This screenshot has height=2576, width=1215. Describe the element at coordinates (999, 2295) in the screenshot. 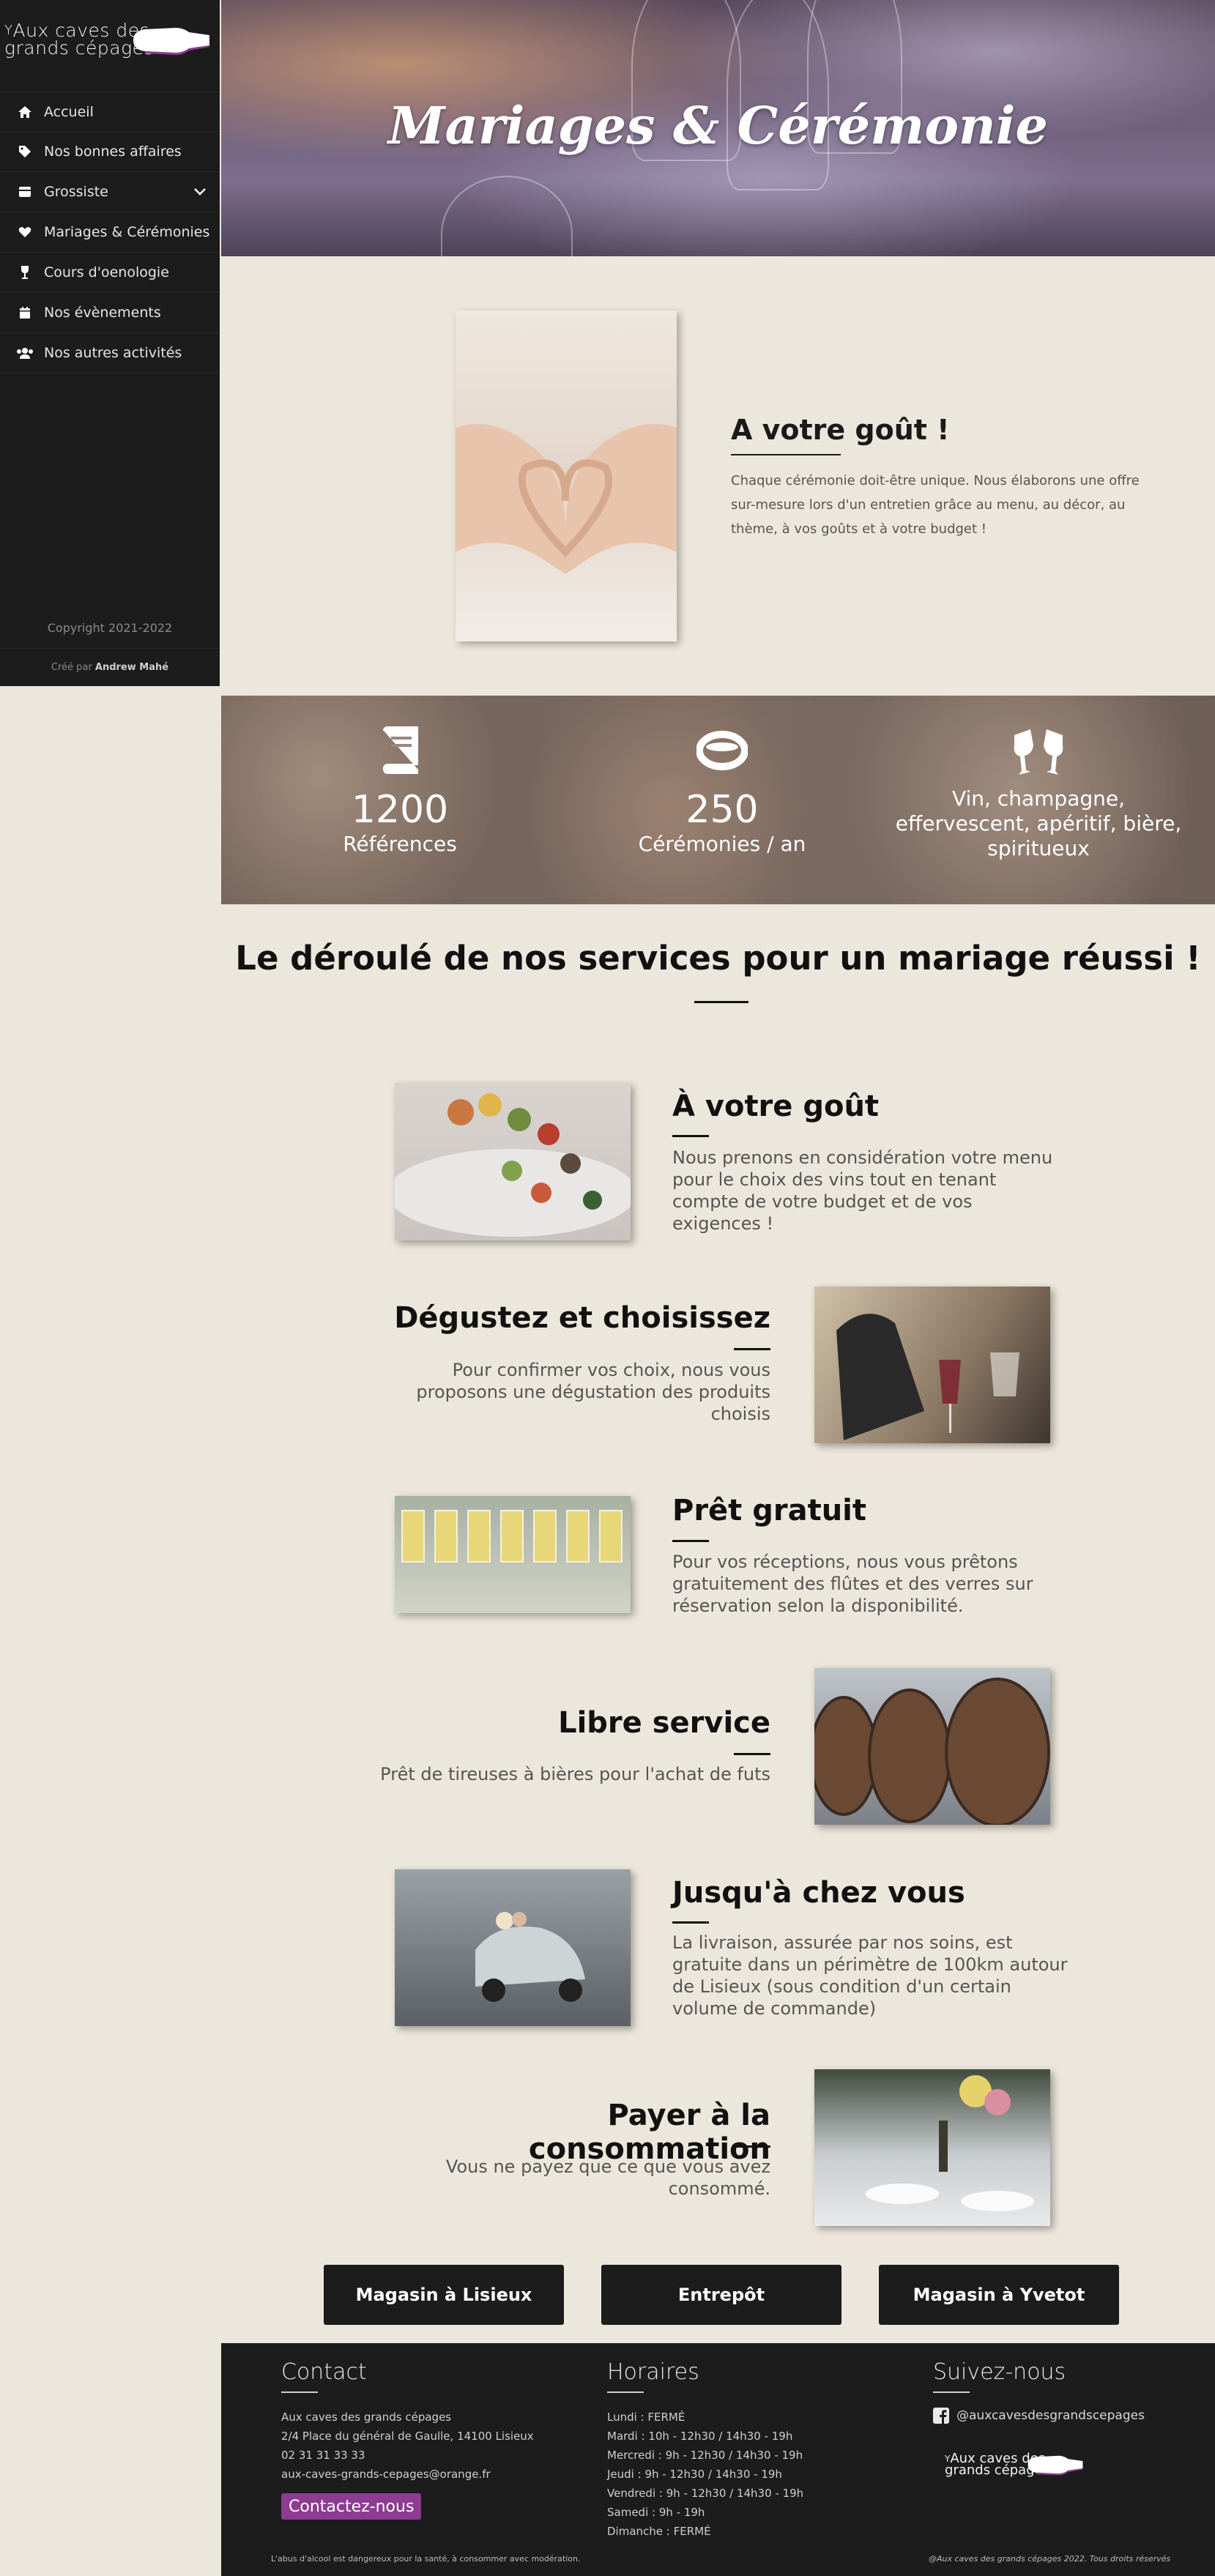

I see `store-yvetot-button: Magasin à Yvetot` at that location.